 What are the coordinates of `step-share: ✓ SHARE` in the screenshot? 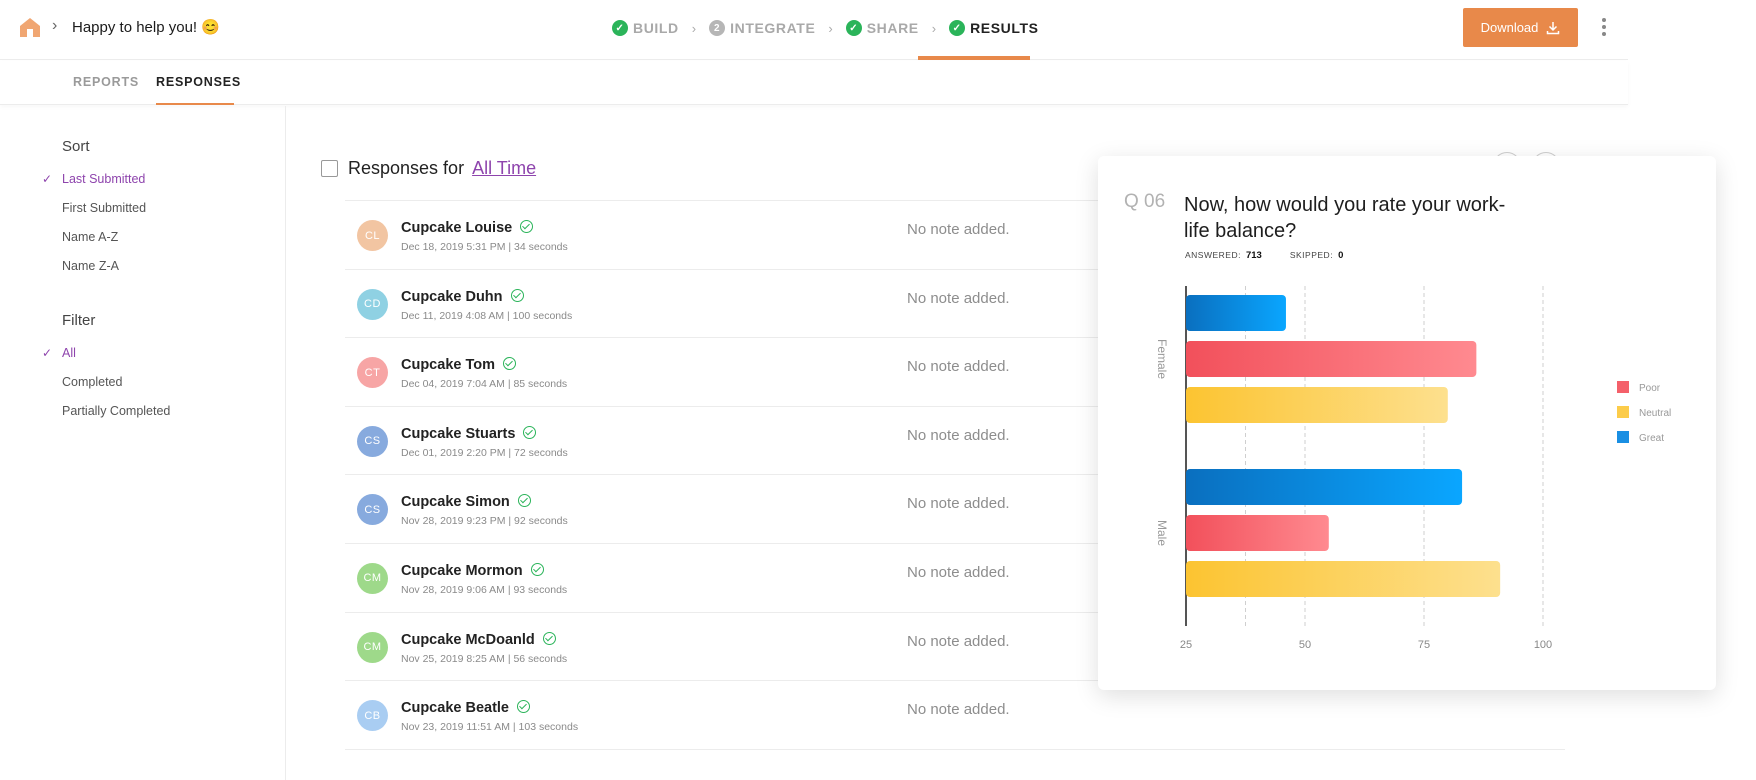 It's located at (882, 28).